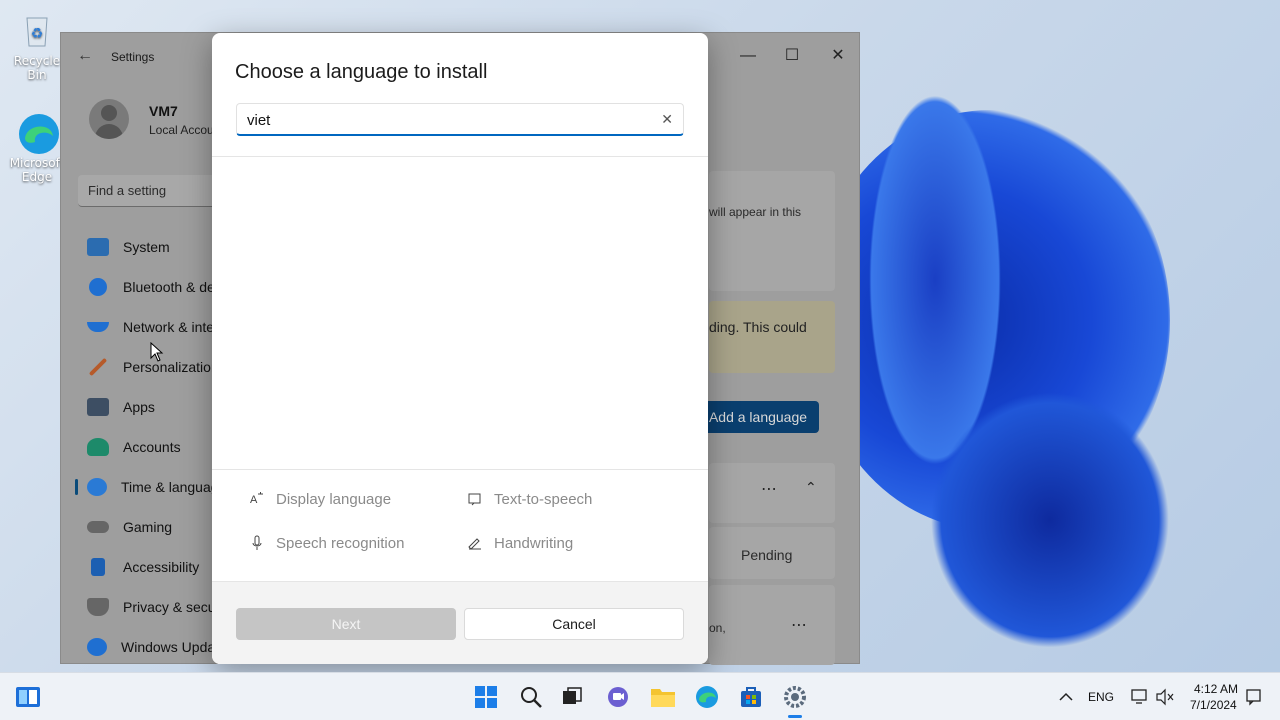 The width and height of the screenshot is (1280, 720). I want to click on add-language-label: Add a language, so click(758, 417).